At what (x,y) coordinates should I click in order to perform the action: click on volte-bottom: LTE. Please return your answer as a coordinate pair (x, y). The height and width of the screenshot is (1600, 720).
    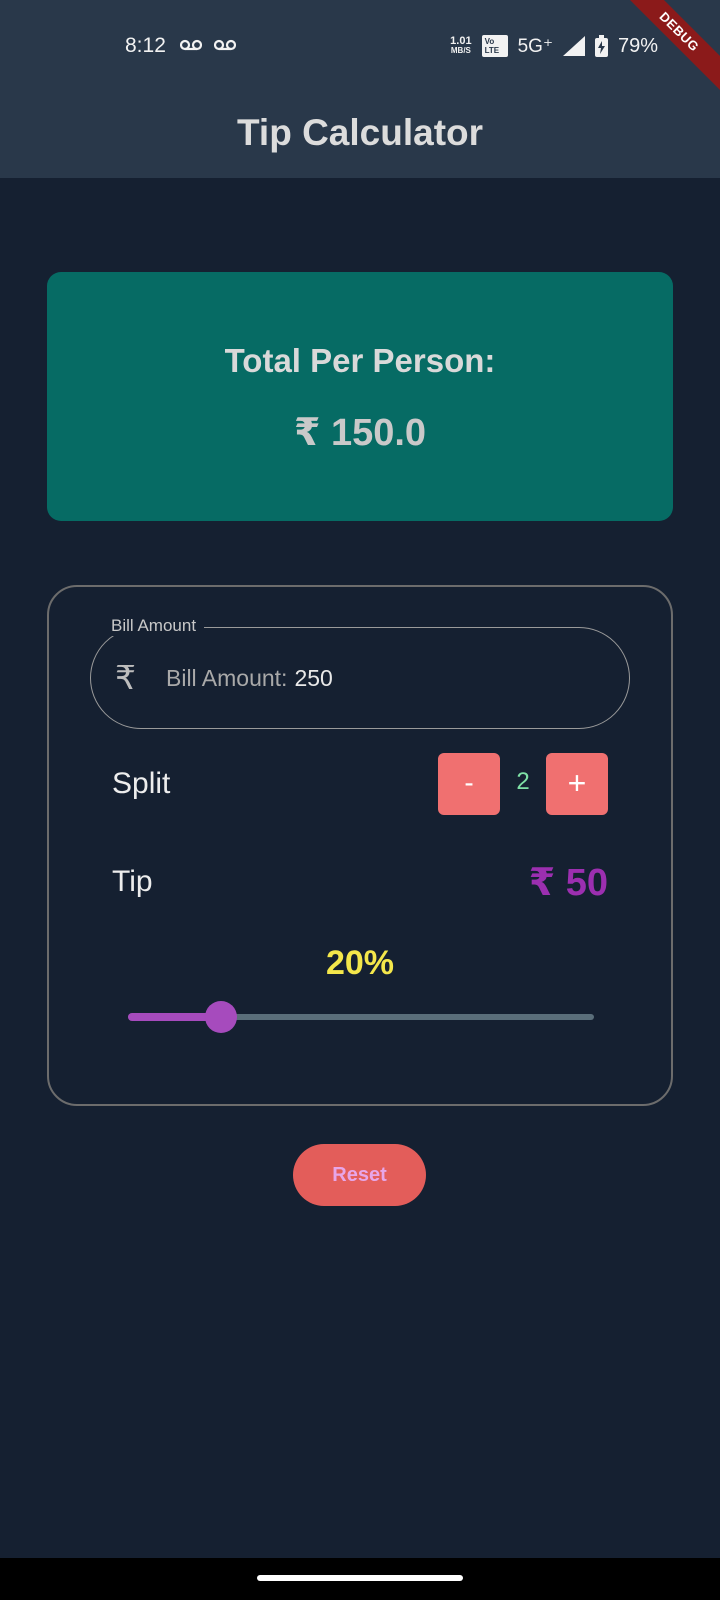
    Looking at the image, I should click on (492, 50).